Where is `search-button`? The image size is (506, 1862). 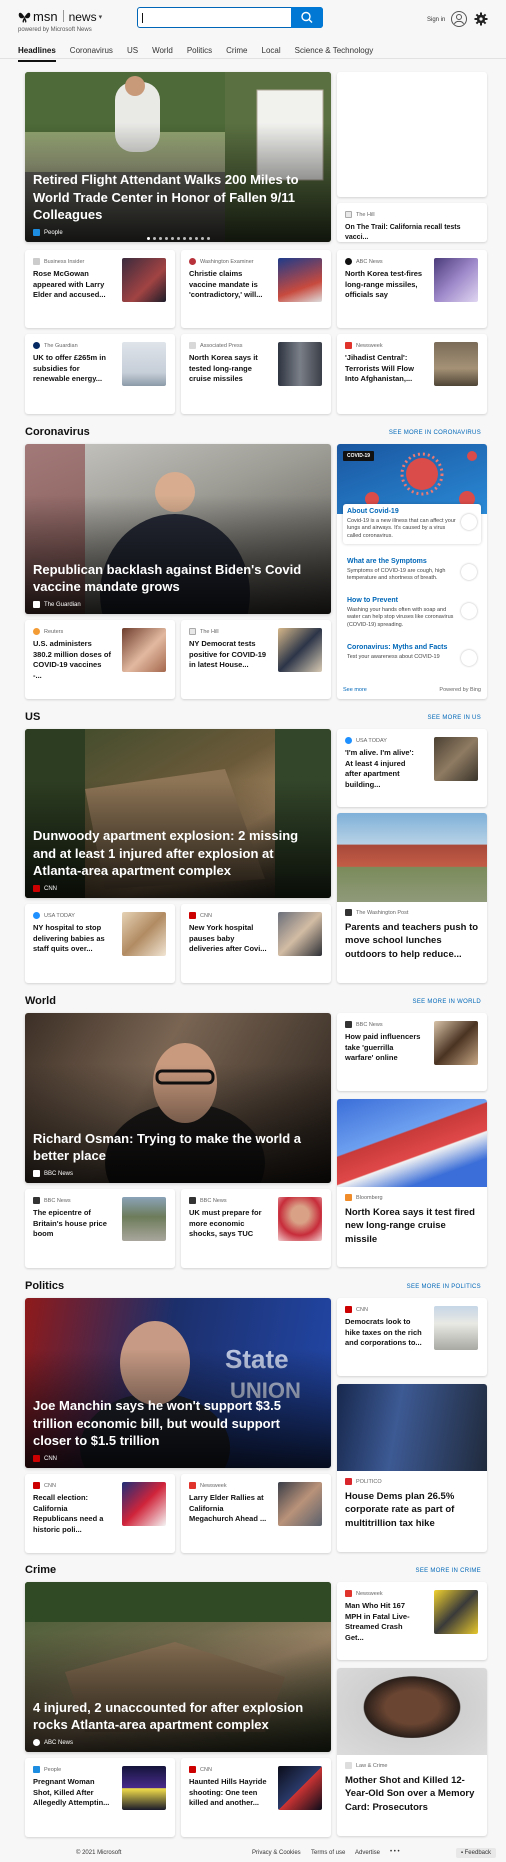 search-button is located at coordinates (307, 17).